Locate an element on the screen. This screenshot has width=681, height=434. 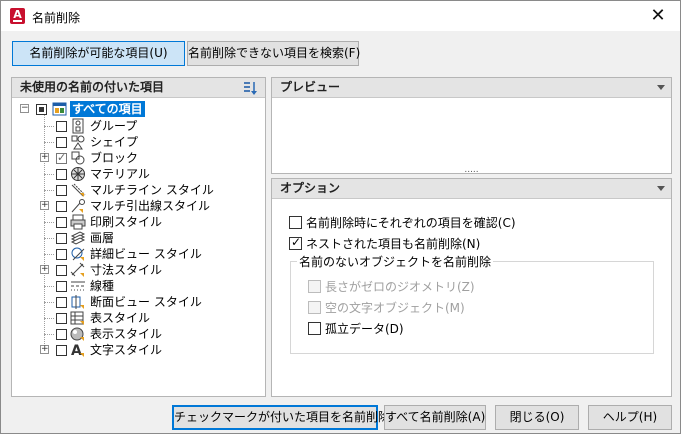
tree-item-label: 詳細ビュー スタイル is located at coordinates (146, 254).